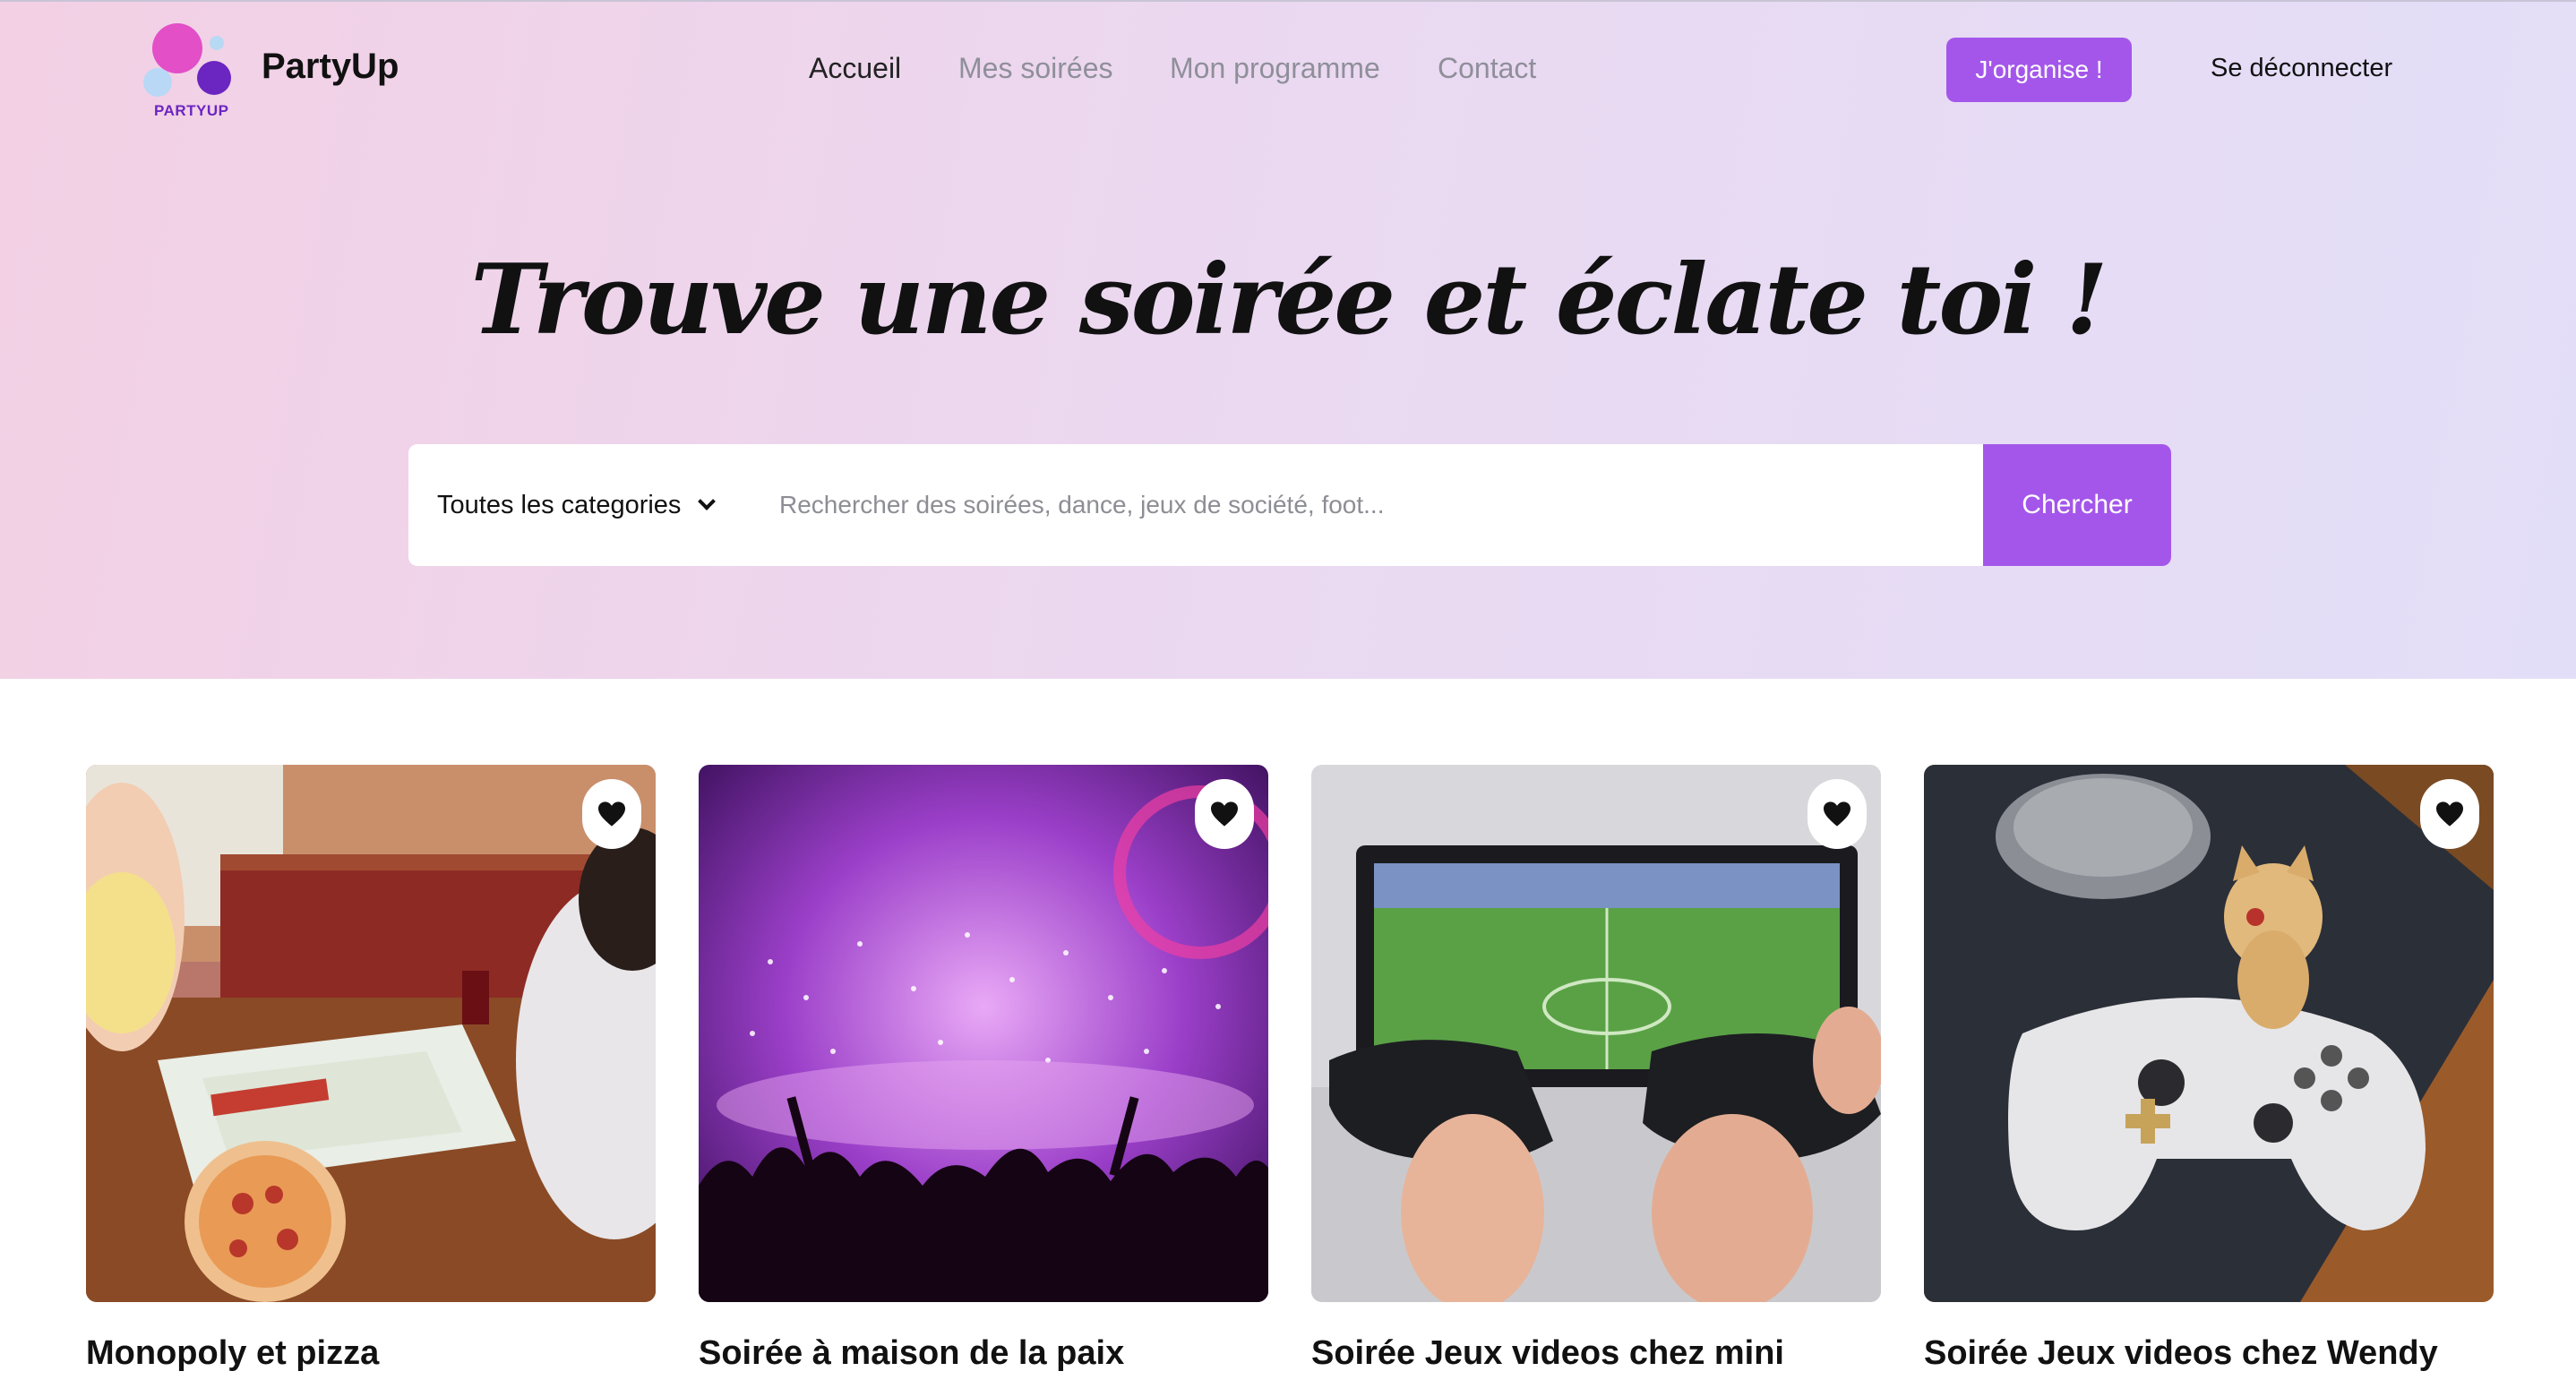 The height and width of the screenshot is (1397, 2576). What do you see at coordinates (1035, 68) in the screenshot?
I see `nav-mes-soirees: Mes soirées` at bounding box center [1035, 68].